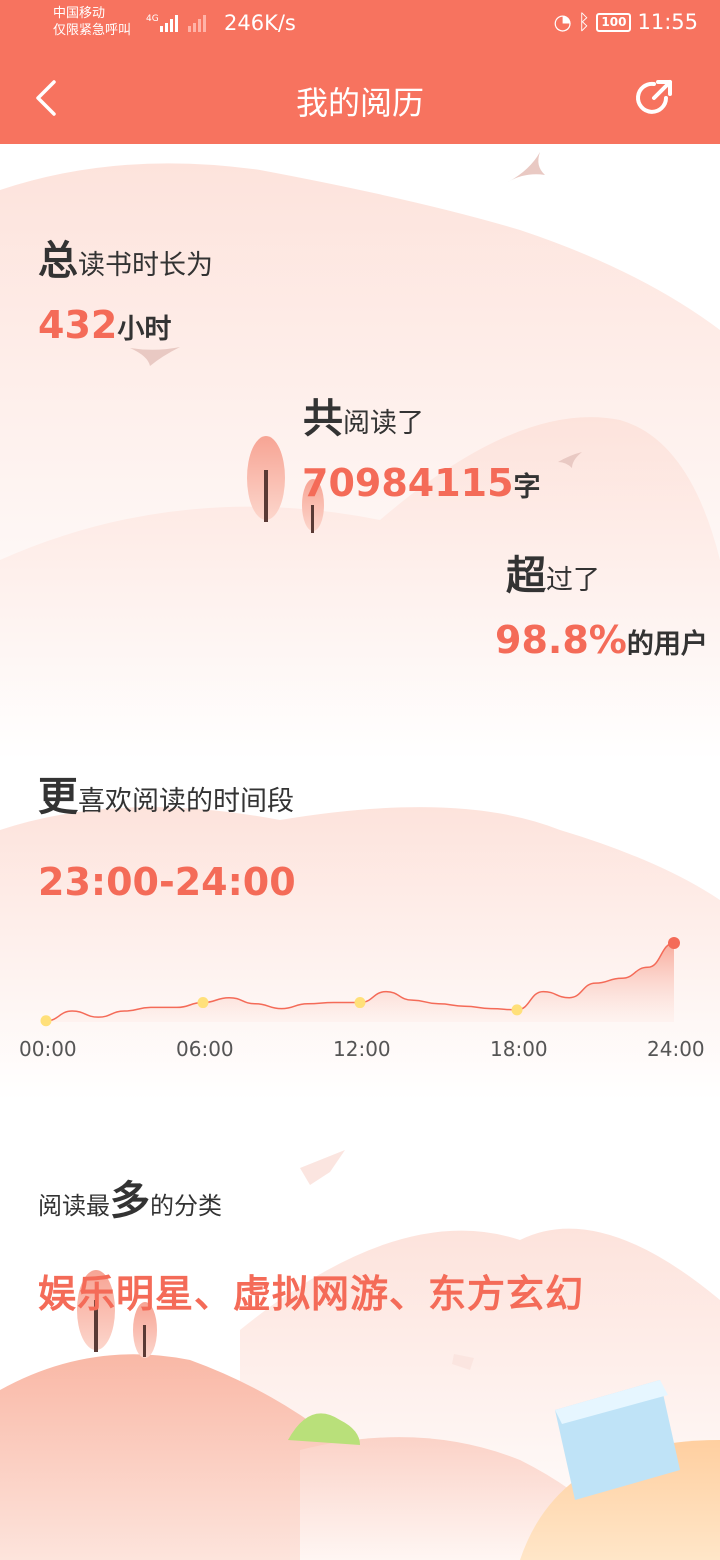 This screenshot has width=720, height=1560. What do you see at coordinates (144, 329) in the screenshot?
I see `total-time-unit: 小时` at bounding box center [144, 329].